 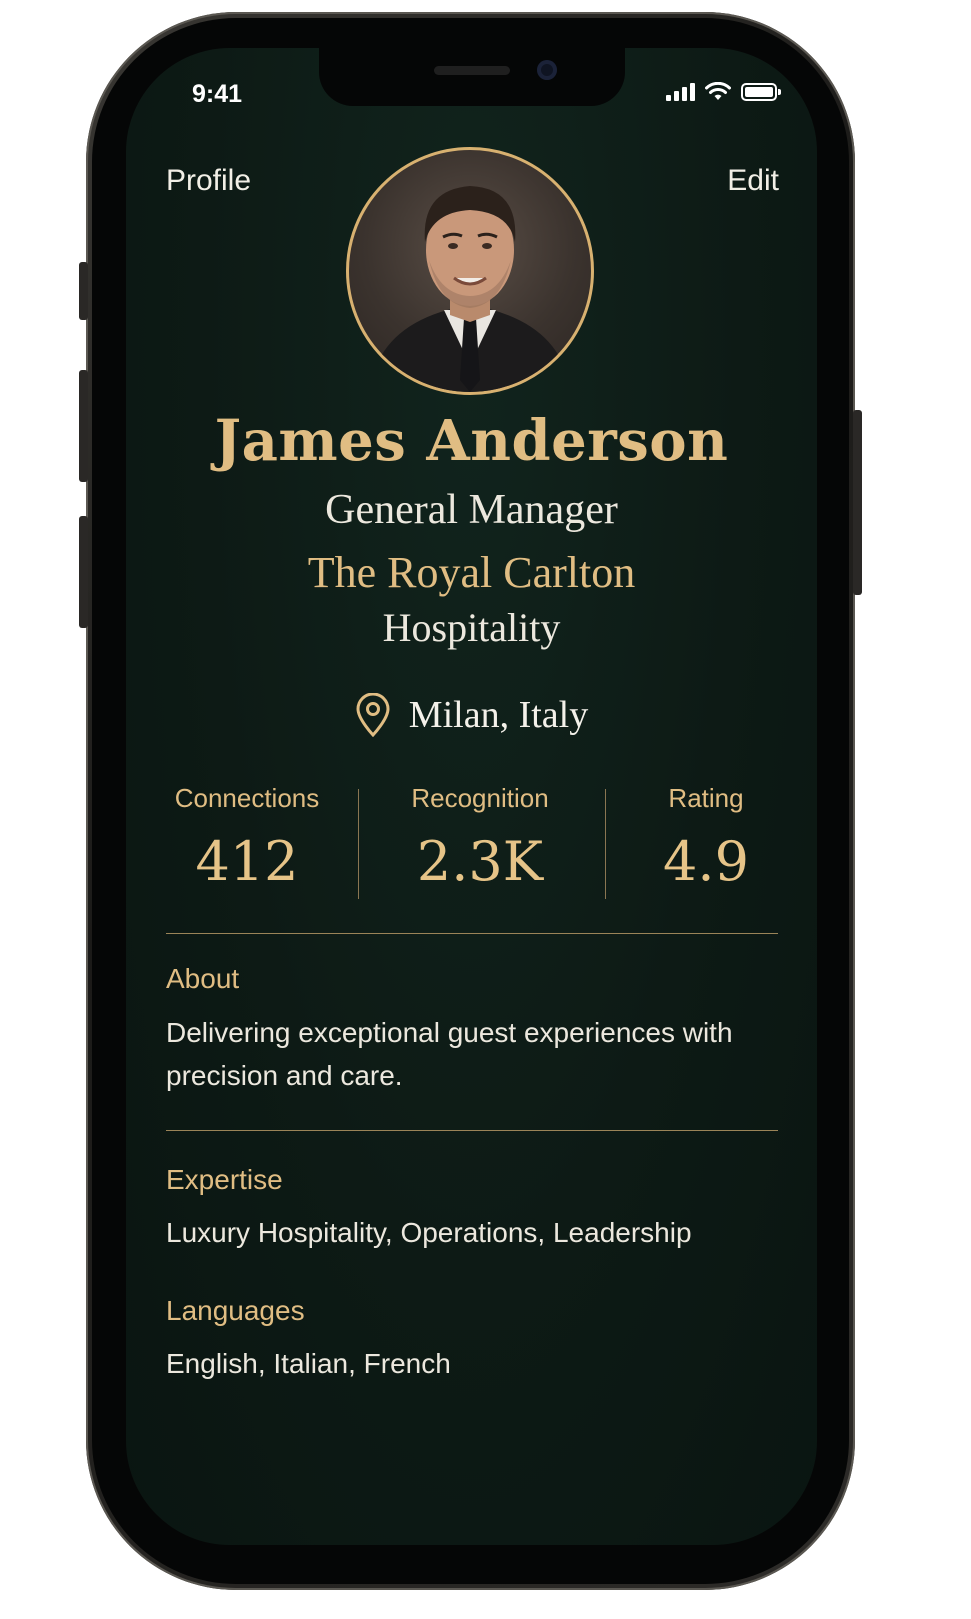 I want to click on profile-role: General Manager, so click(x=471, y=510).